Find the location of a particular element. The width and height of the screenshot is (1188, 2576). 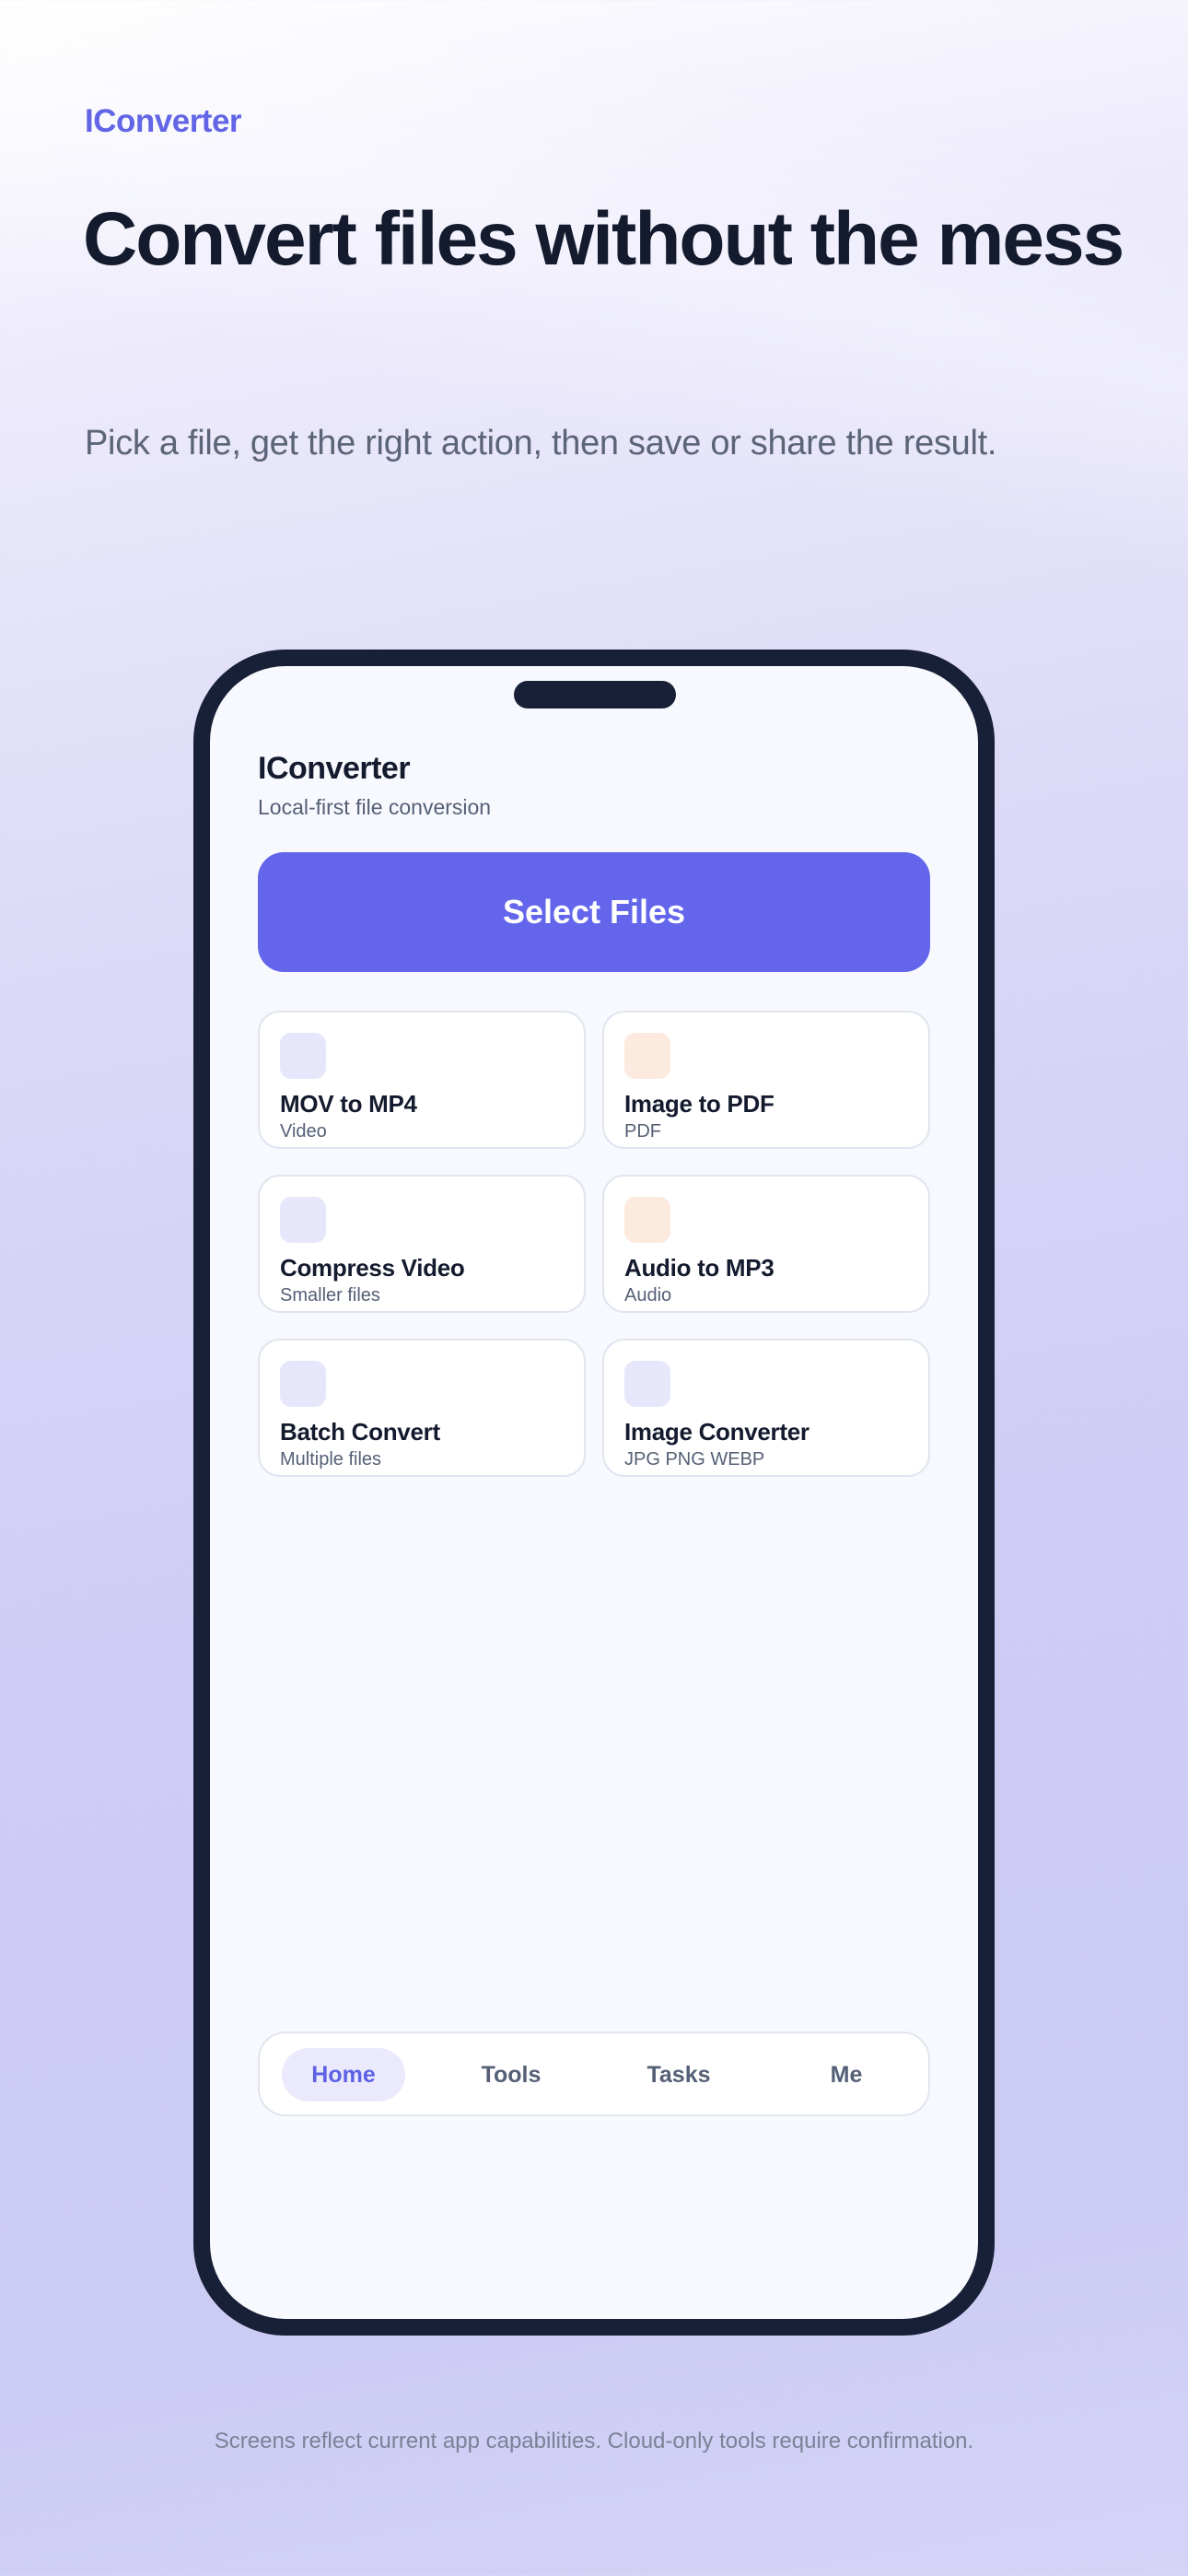

pdf-icon is located at coordinates (647, 1056).